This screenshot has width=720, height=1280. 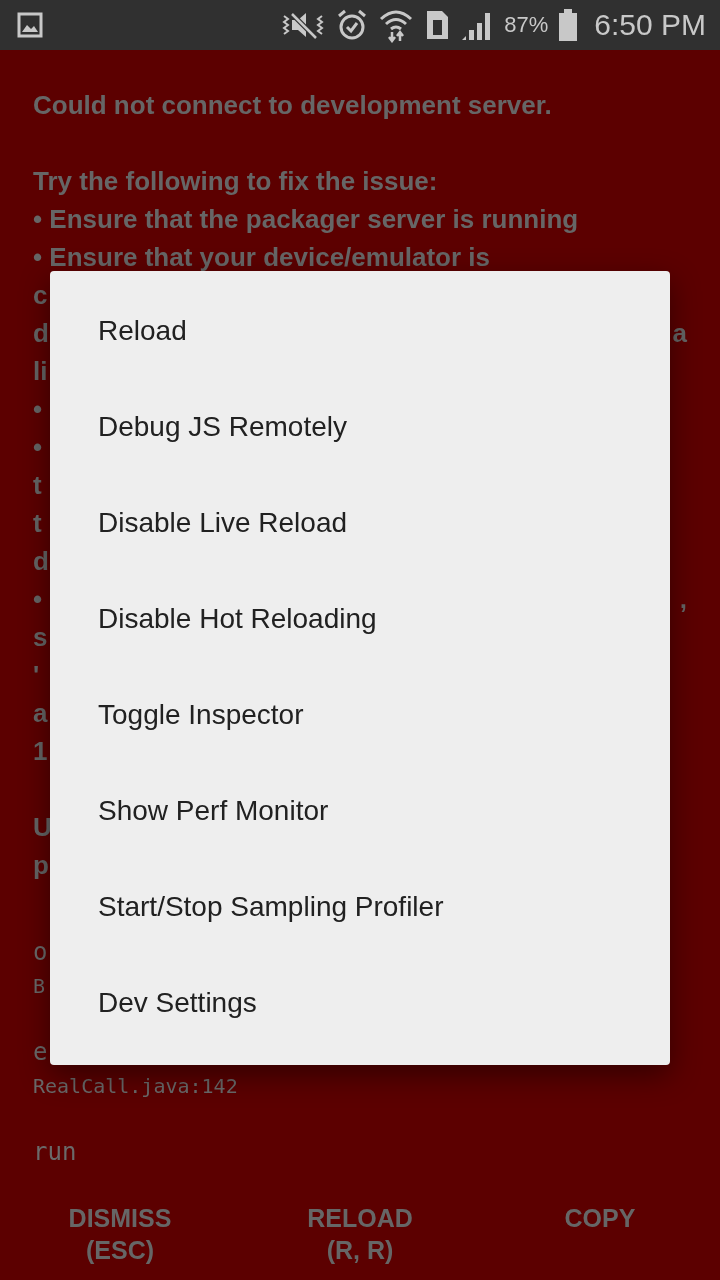 What do you see at coordinates (683, 599) in the screenshot?
I see `error-text: ,` at bounding box center [683, 599].